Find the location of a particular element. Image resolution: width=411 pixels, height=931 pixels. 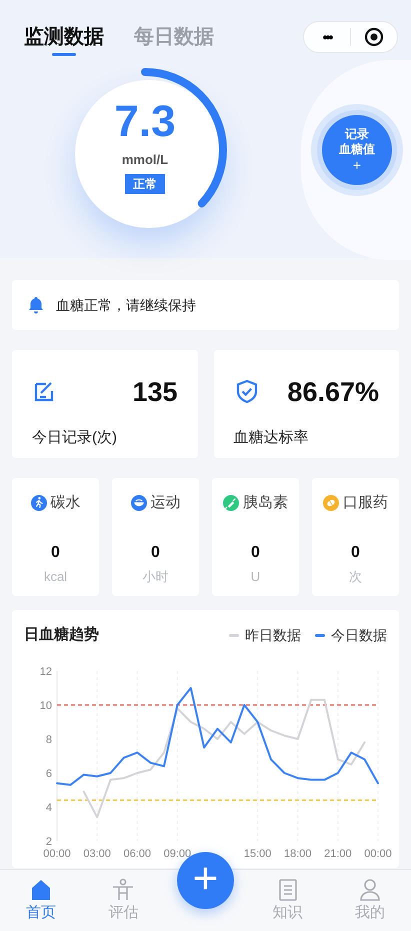

unit-label: mmol/L is located at coordinates (145, 160).